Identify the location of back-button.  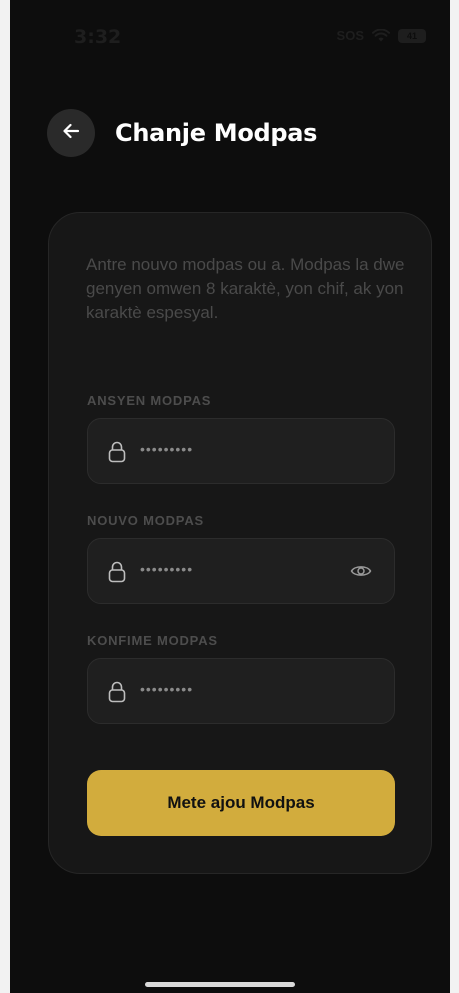
(71, 133).